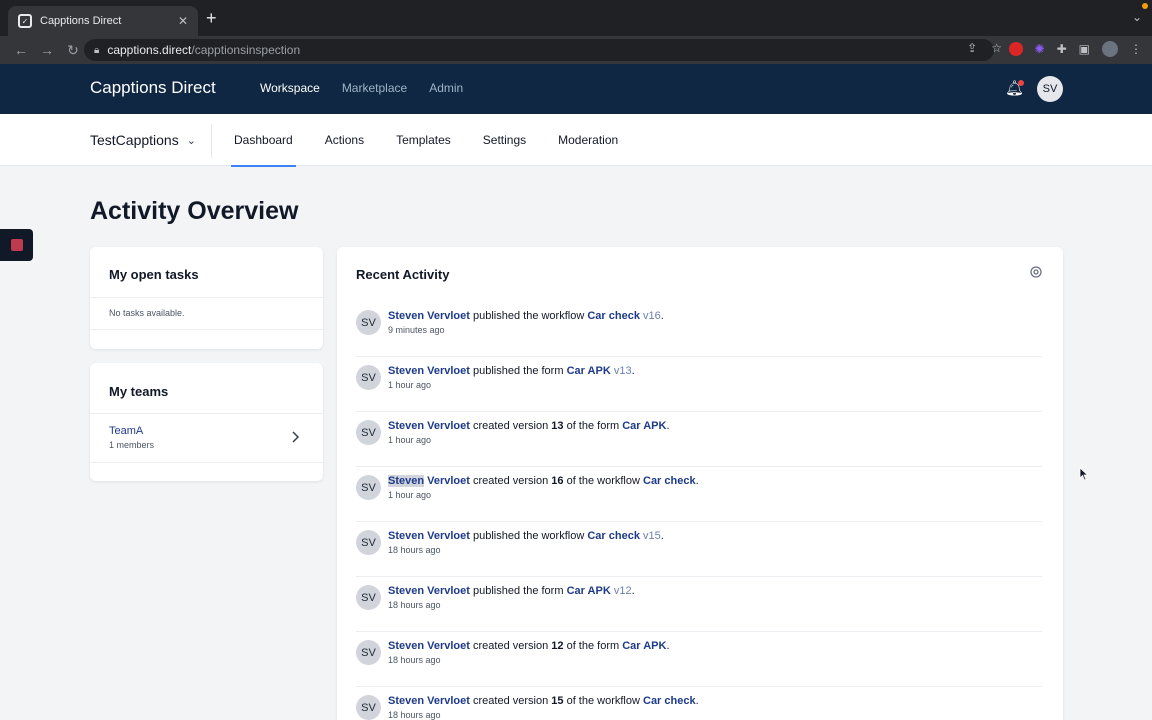 This screenshot has width=1152, height=720. Describe the element at coordinates (996, 48) in the screenshot. I see `bookmark-star-icon: ☆` at that location.